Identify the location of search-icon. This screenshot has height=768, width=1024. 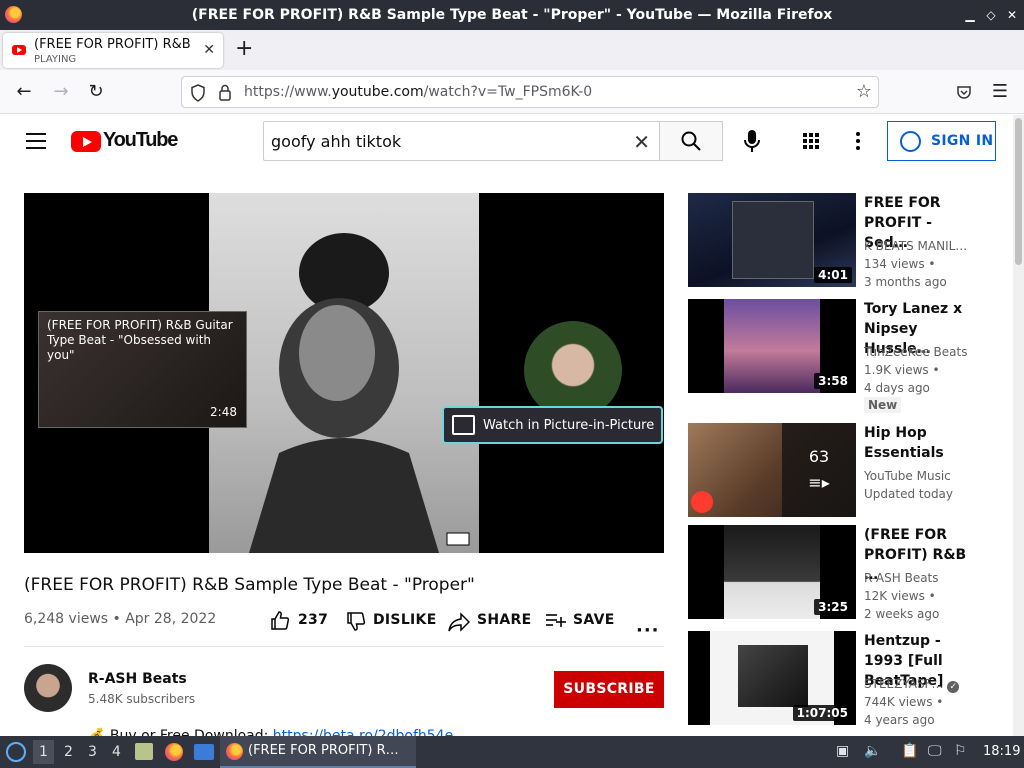
(691, 141).